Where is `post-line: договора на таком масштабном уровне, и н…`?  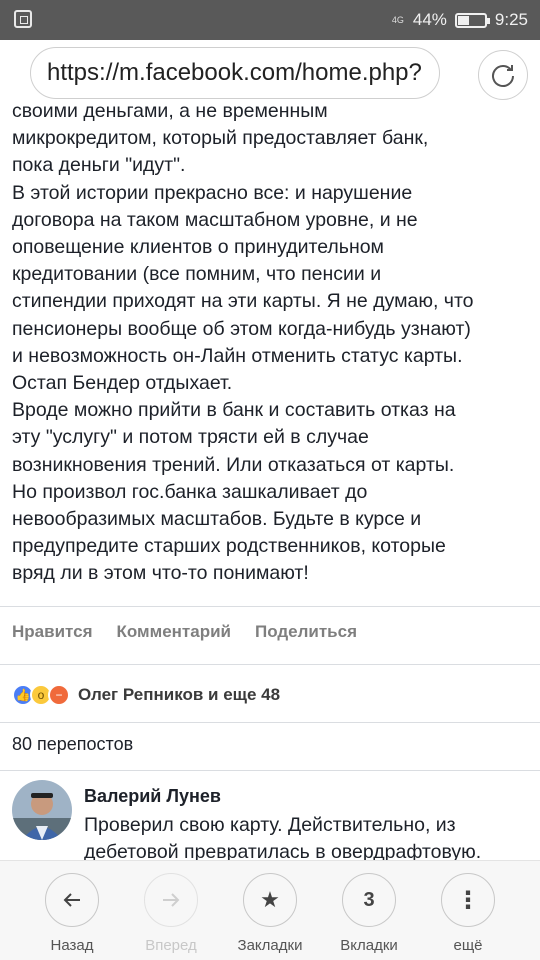
post-line: договора на таком масштабном уровне, и н… is located at coordinates (215, 219).